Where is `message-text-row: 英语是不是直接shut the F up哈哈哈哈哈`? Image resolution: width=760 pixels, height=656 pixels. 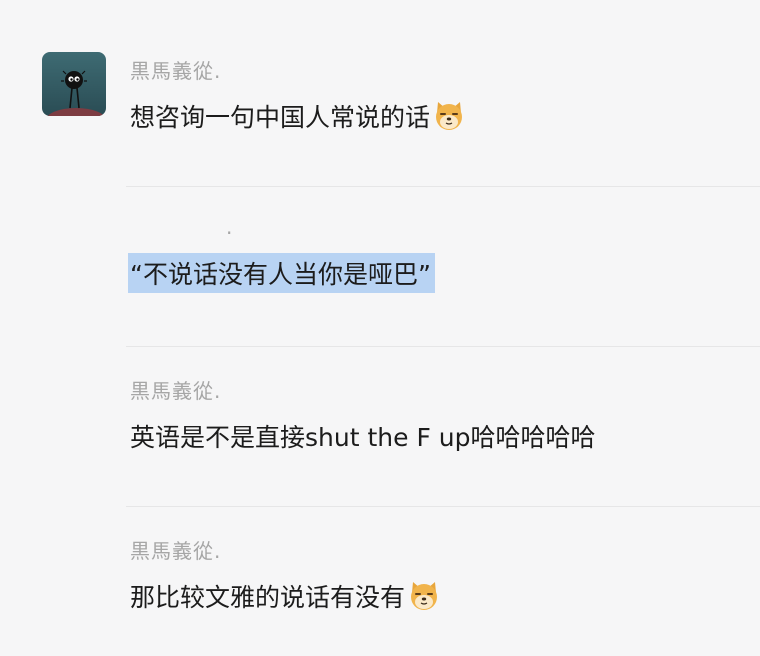
message-text-row: 英语是不是直接shut the F up哈哈哈哈哈 is located at coordinates (445, 436).